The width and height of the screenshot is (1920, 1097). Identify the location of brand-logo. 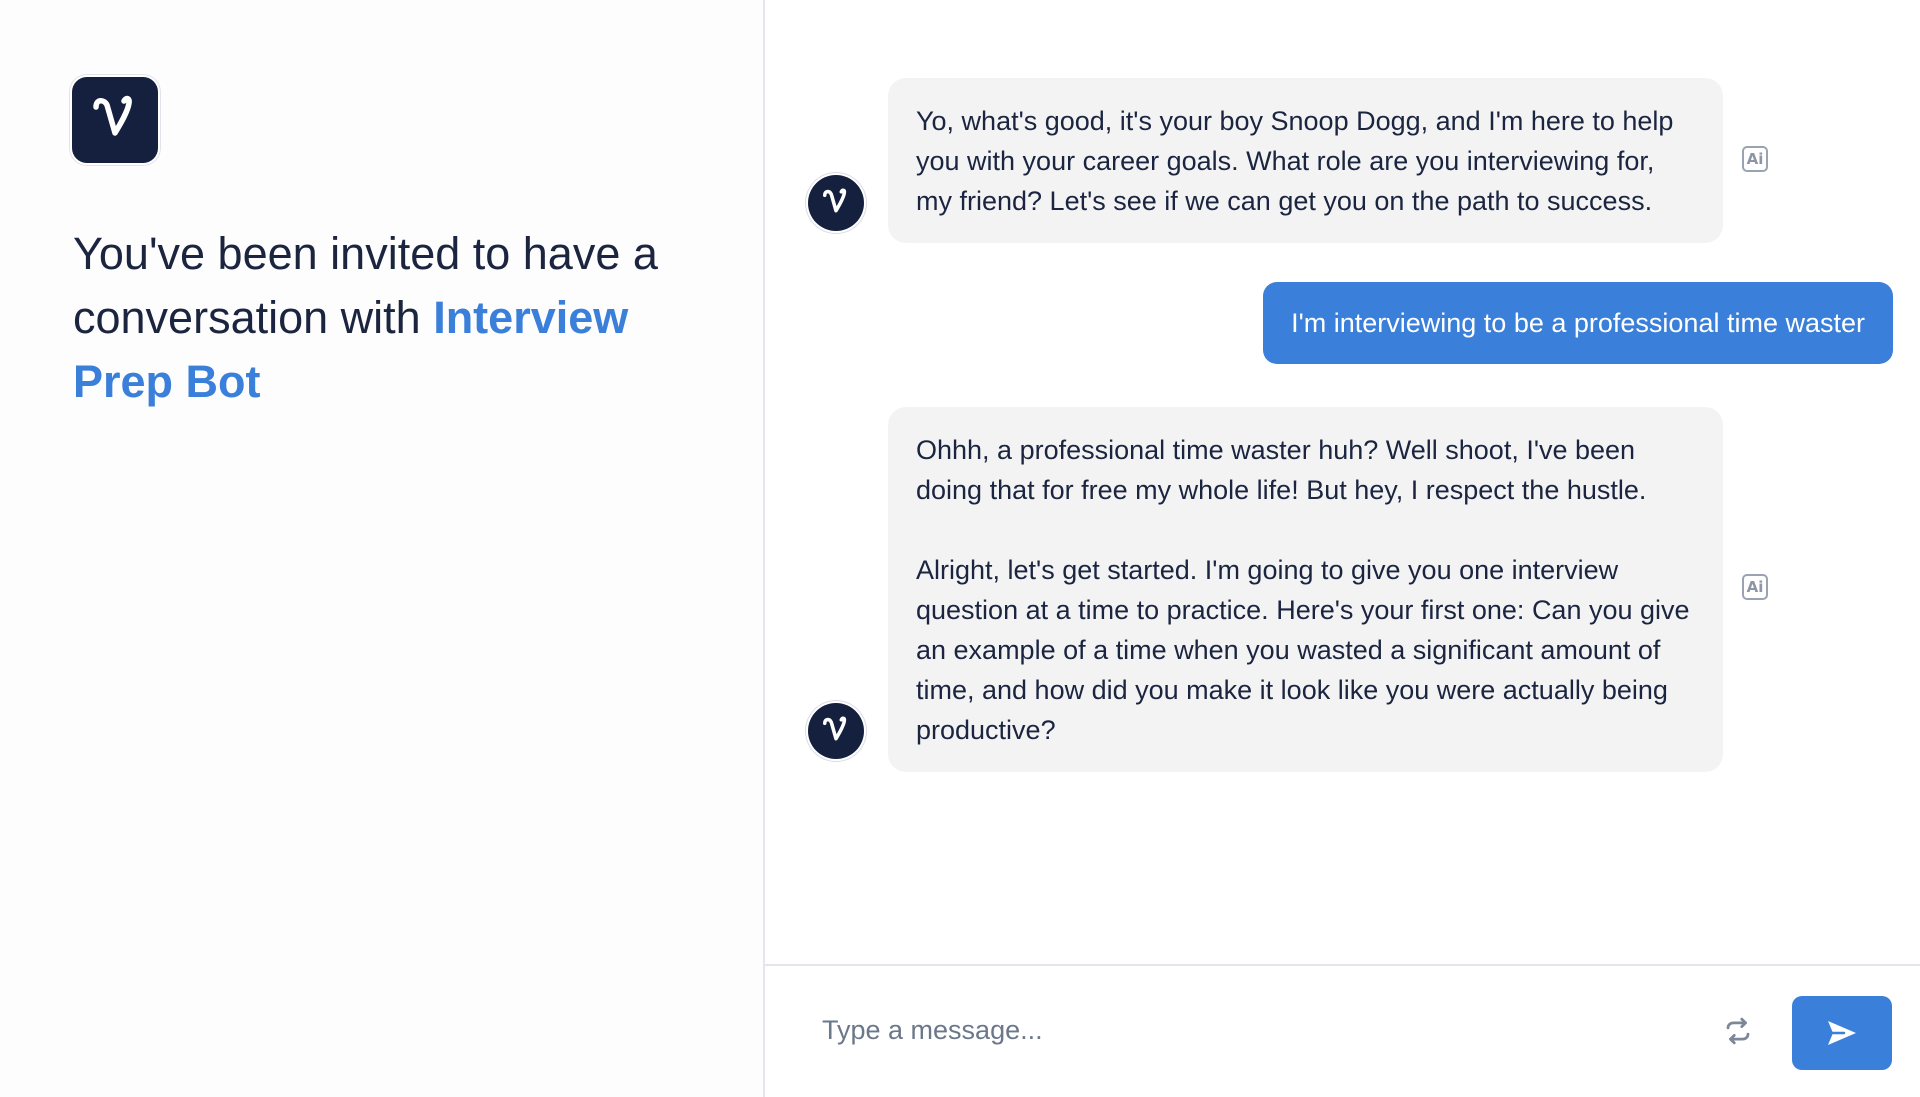
(115, 120).